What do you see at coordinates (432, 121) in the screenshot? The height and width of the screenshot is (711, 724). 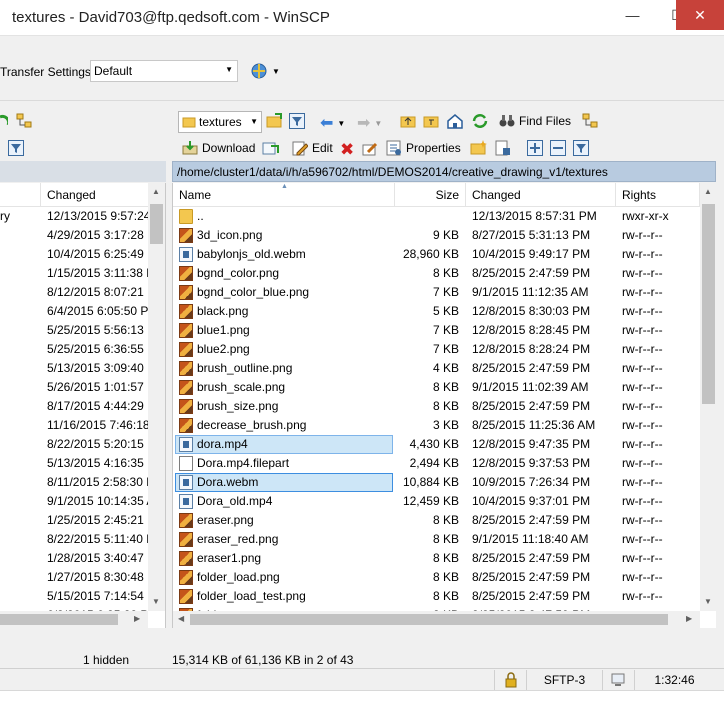 I see `root-directory-button` at bounding box center [432, 121].